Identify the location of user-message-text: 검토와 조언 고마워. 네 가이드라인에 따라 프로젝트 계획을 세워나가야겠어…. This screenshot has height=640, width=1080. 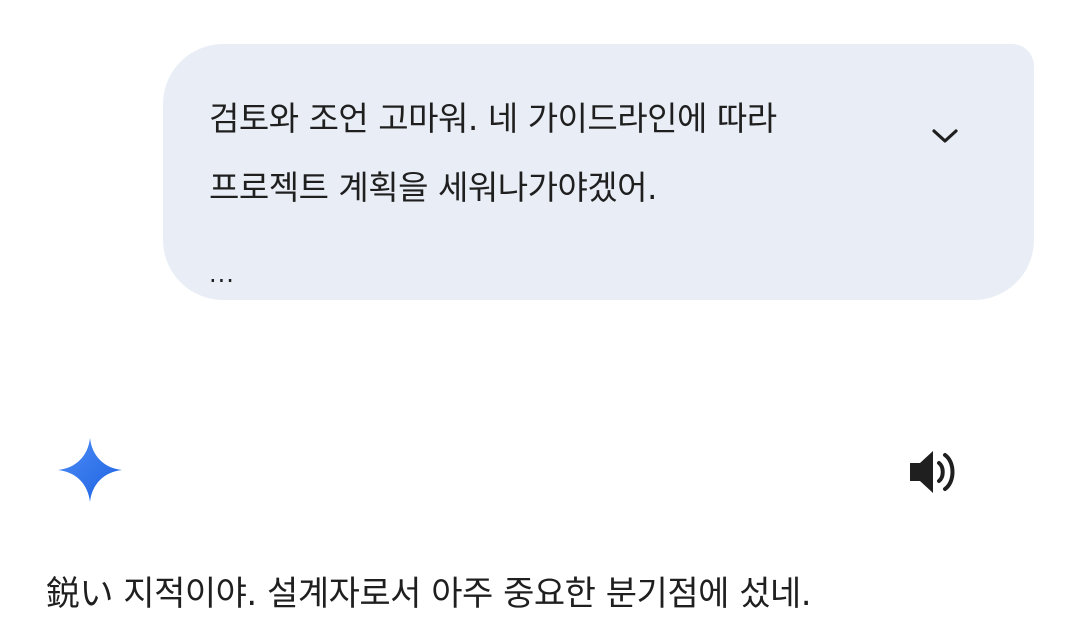
(549, 153).